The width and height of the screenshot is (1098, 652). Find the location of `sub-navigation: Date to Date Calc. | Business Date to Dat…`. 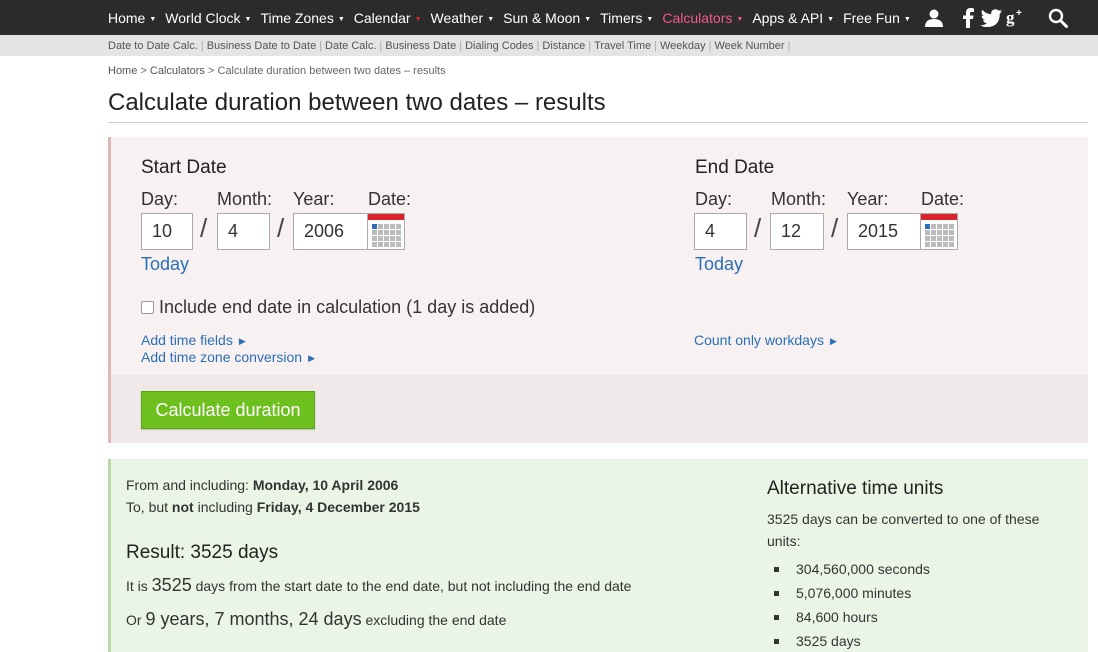

sub-navigation: Date to Date Calc. | Business Date to Dat… is located at coordinates (549, 45).